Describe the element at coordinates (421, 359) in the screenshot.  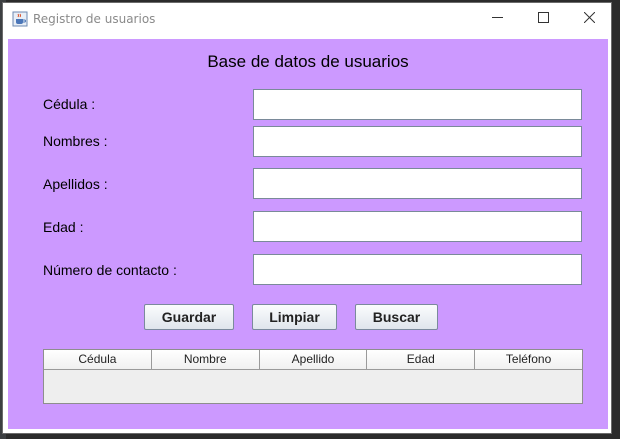
I see `column-header-edad: Edad` at that location.